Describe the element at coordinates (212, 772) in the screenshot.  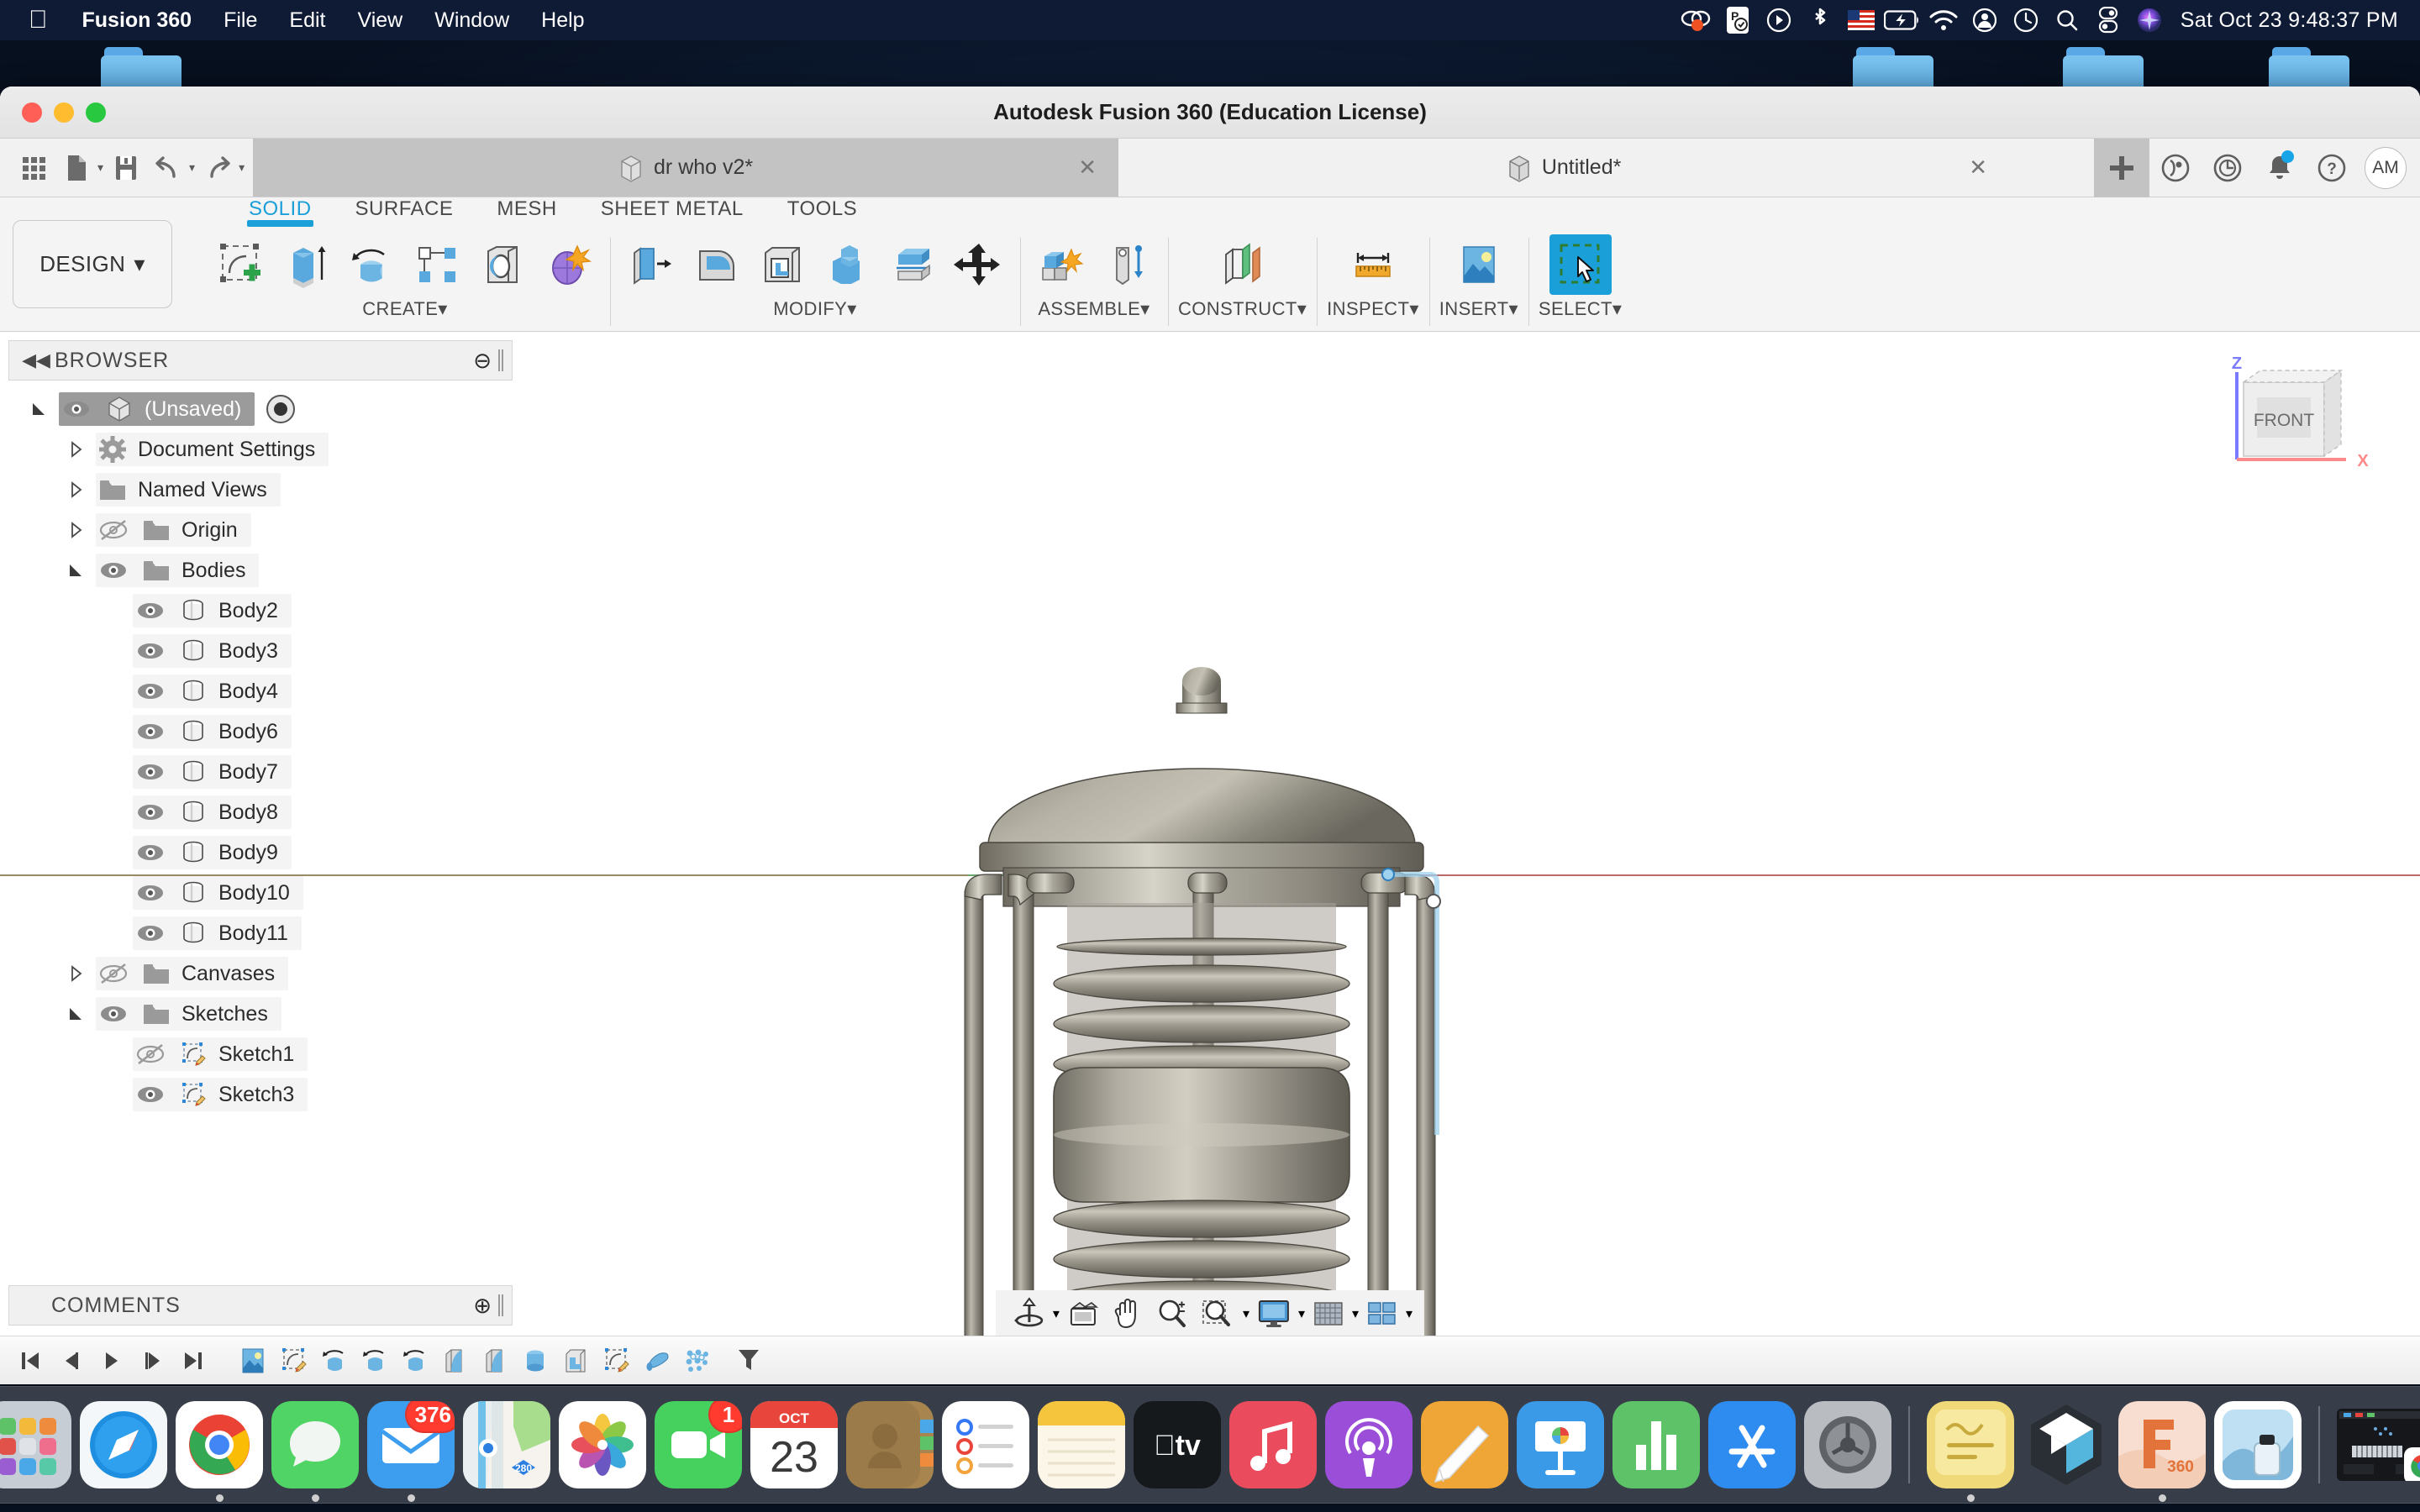
I see `tree-item-content: Body7` at that location.